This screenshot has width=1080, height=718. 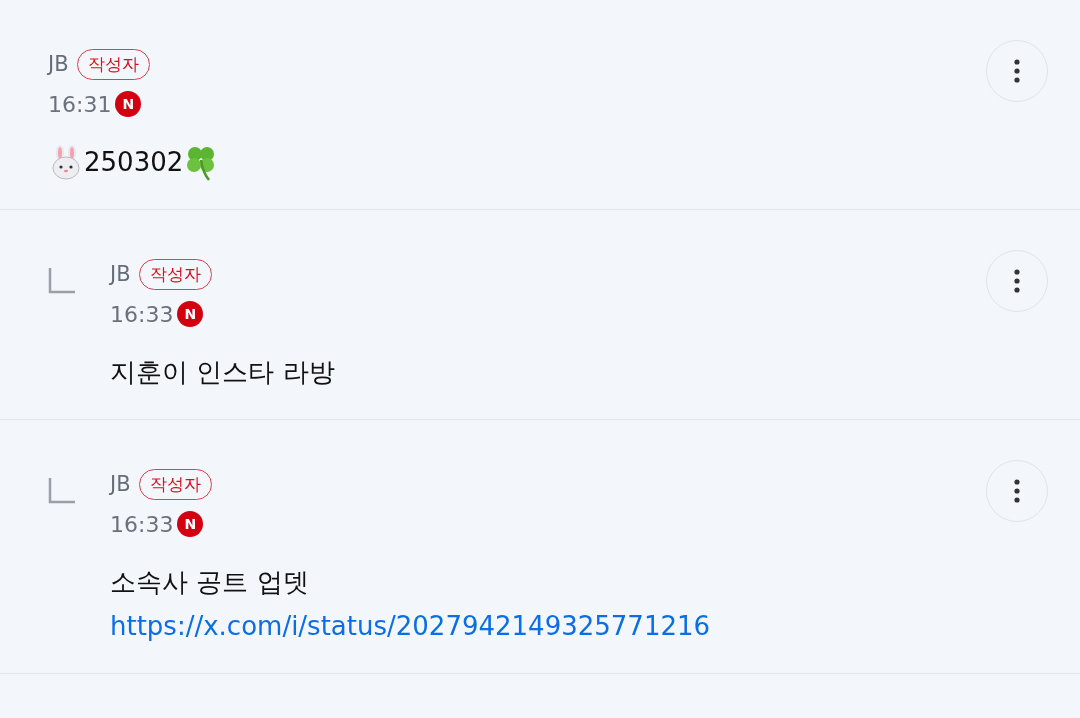 I want to click on comment-text: 250302, so click(x=134, y=162).